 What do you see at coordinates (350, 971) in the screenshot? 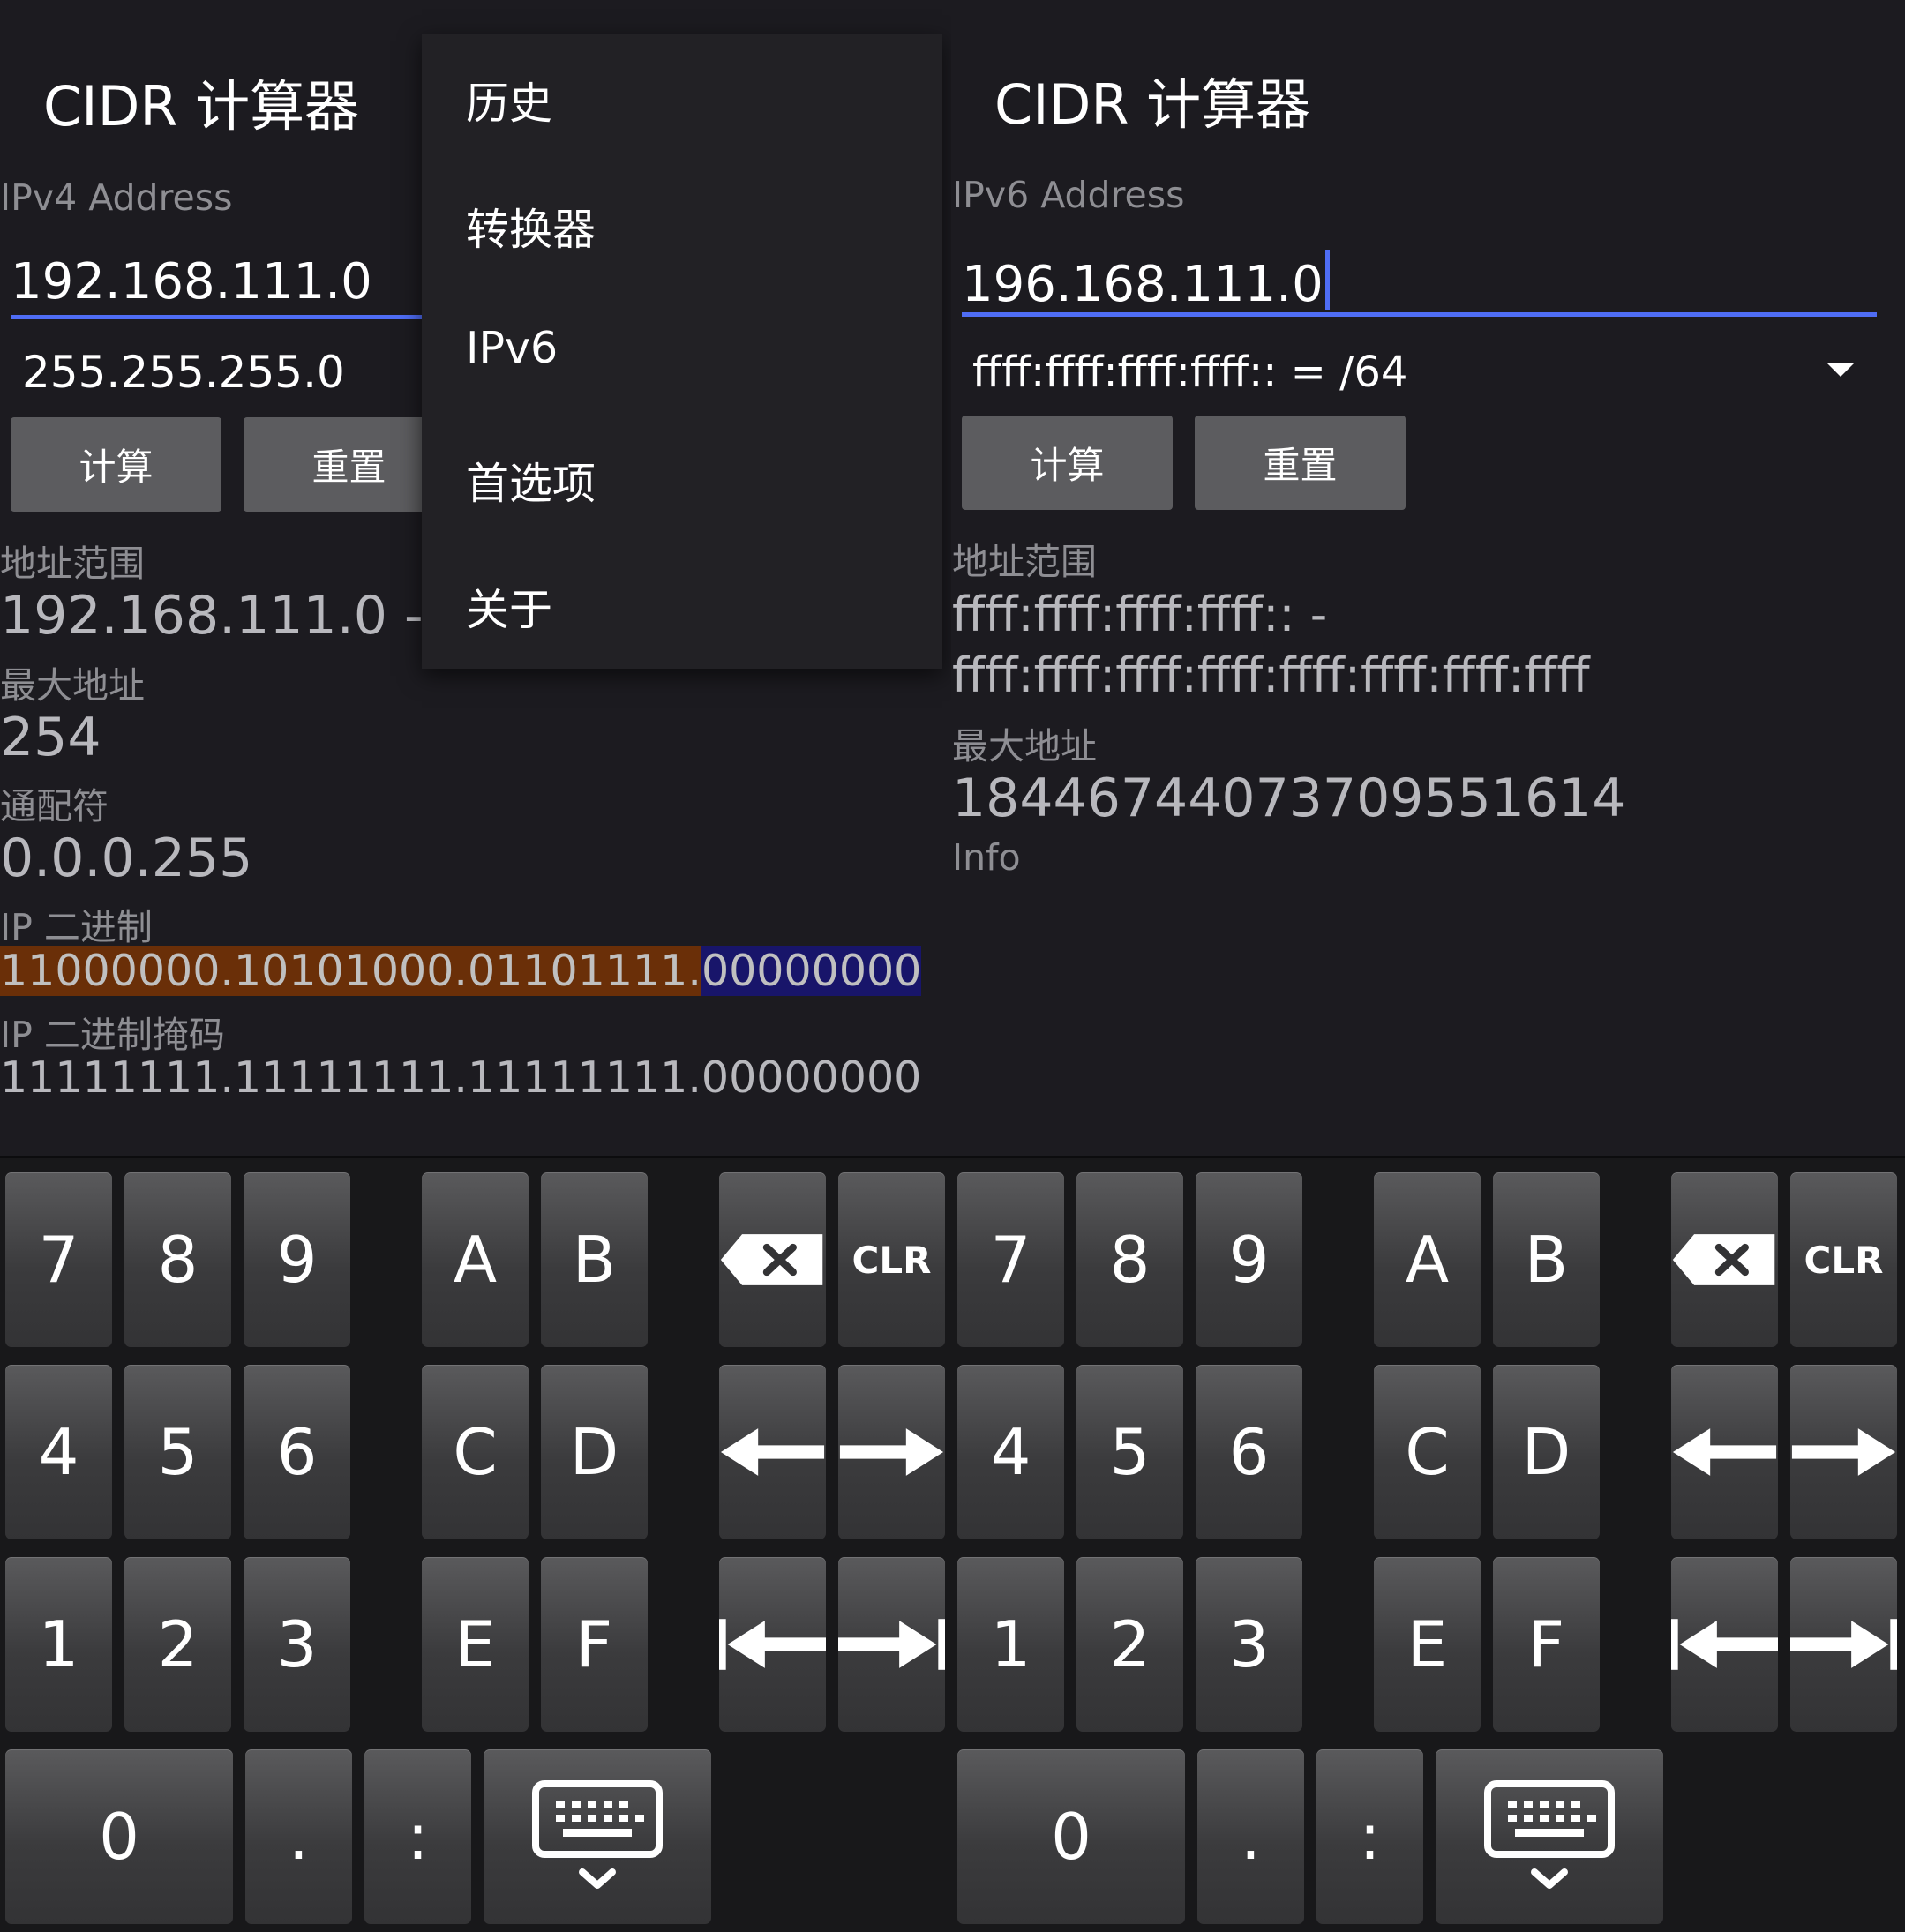
I see `binary-network-part: 11000000.10101000.01101111.` at bounding box center [350, 971].